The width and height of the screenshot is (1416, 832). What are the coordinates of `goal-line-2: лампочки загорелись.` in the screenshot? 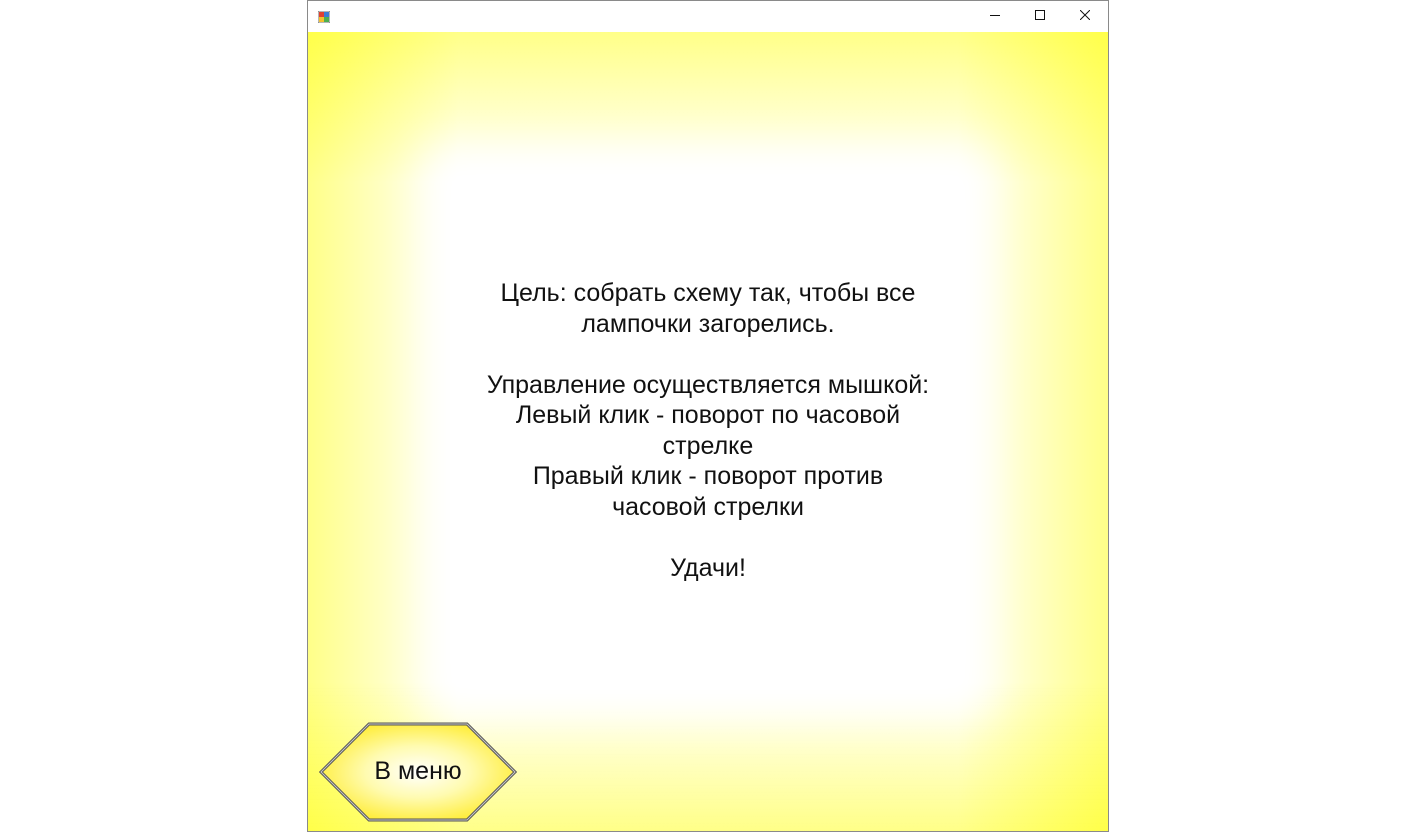 It's located at (708, 323).